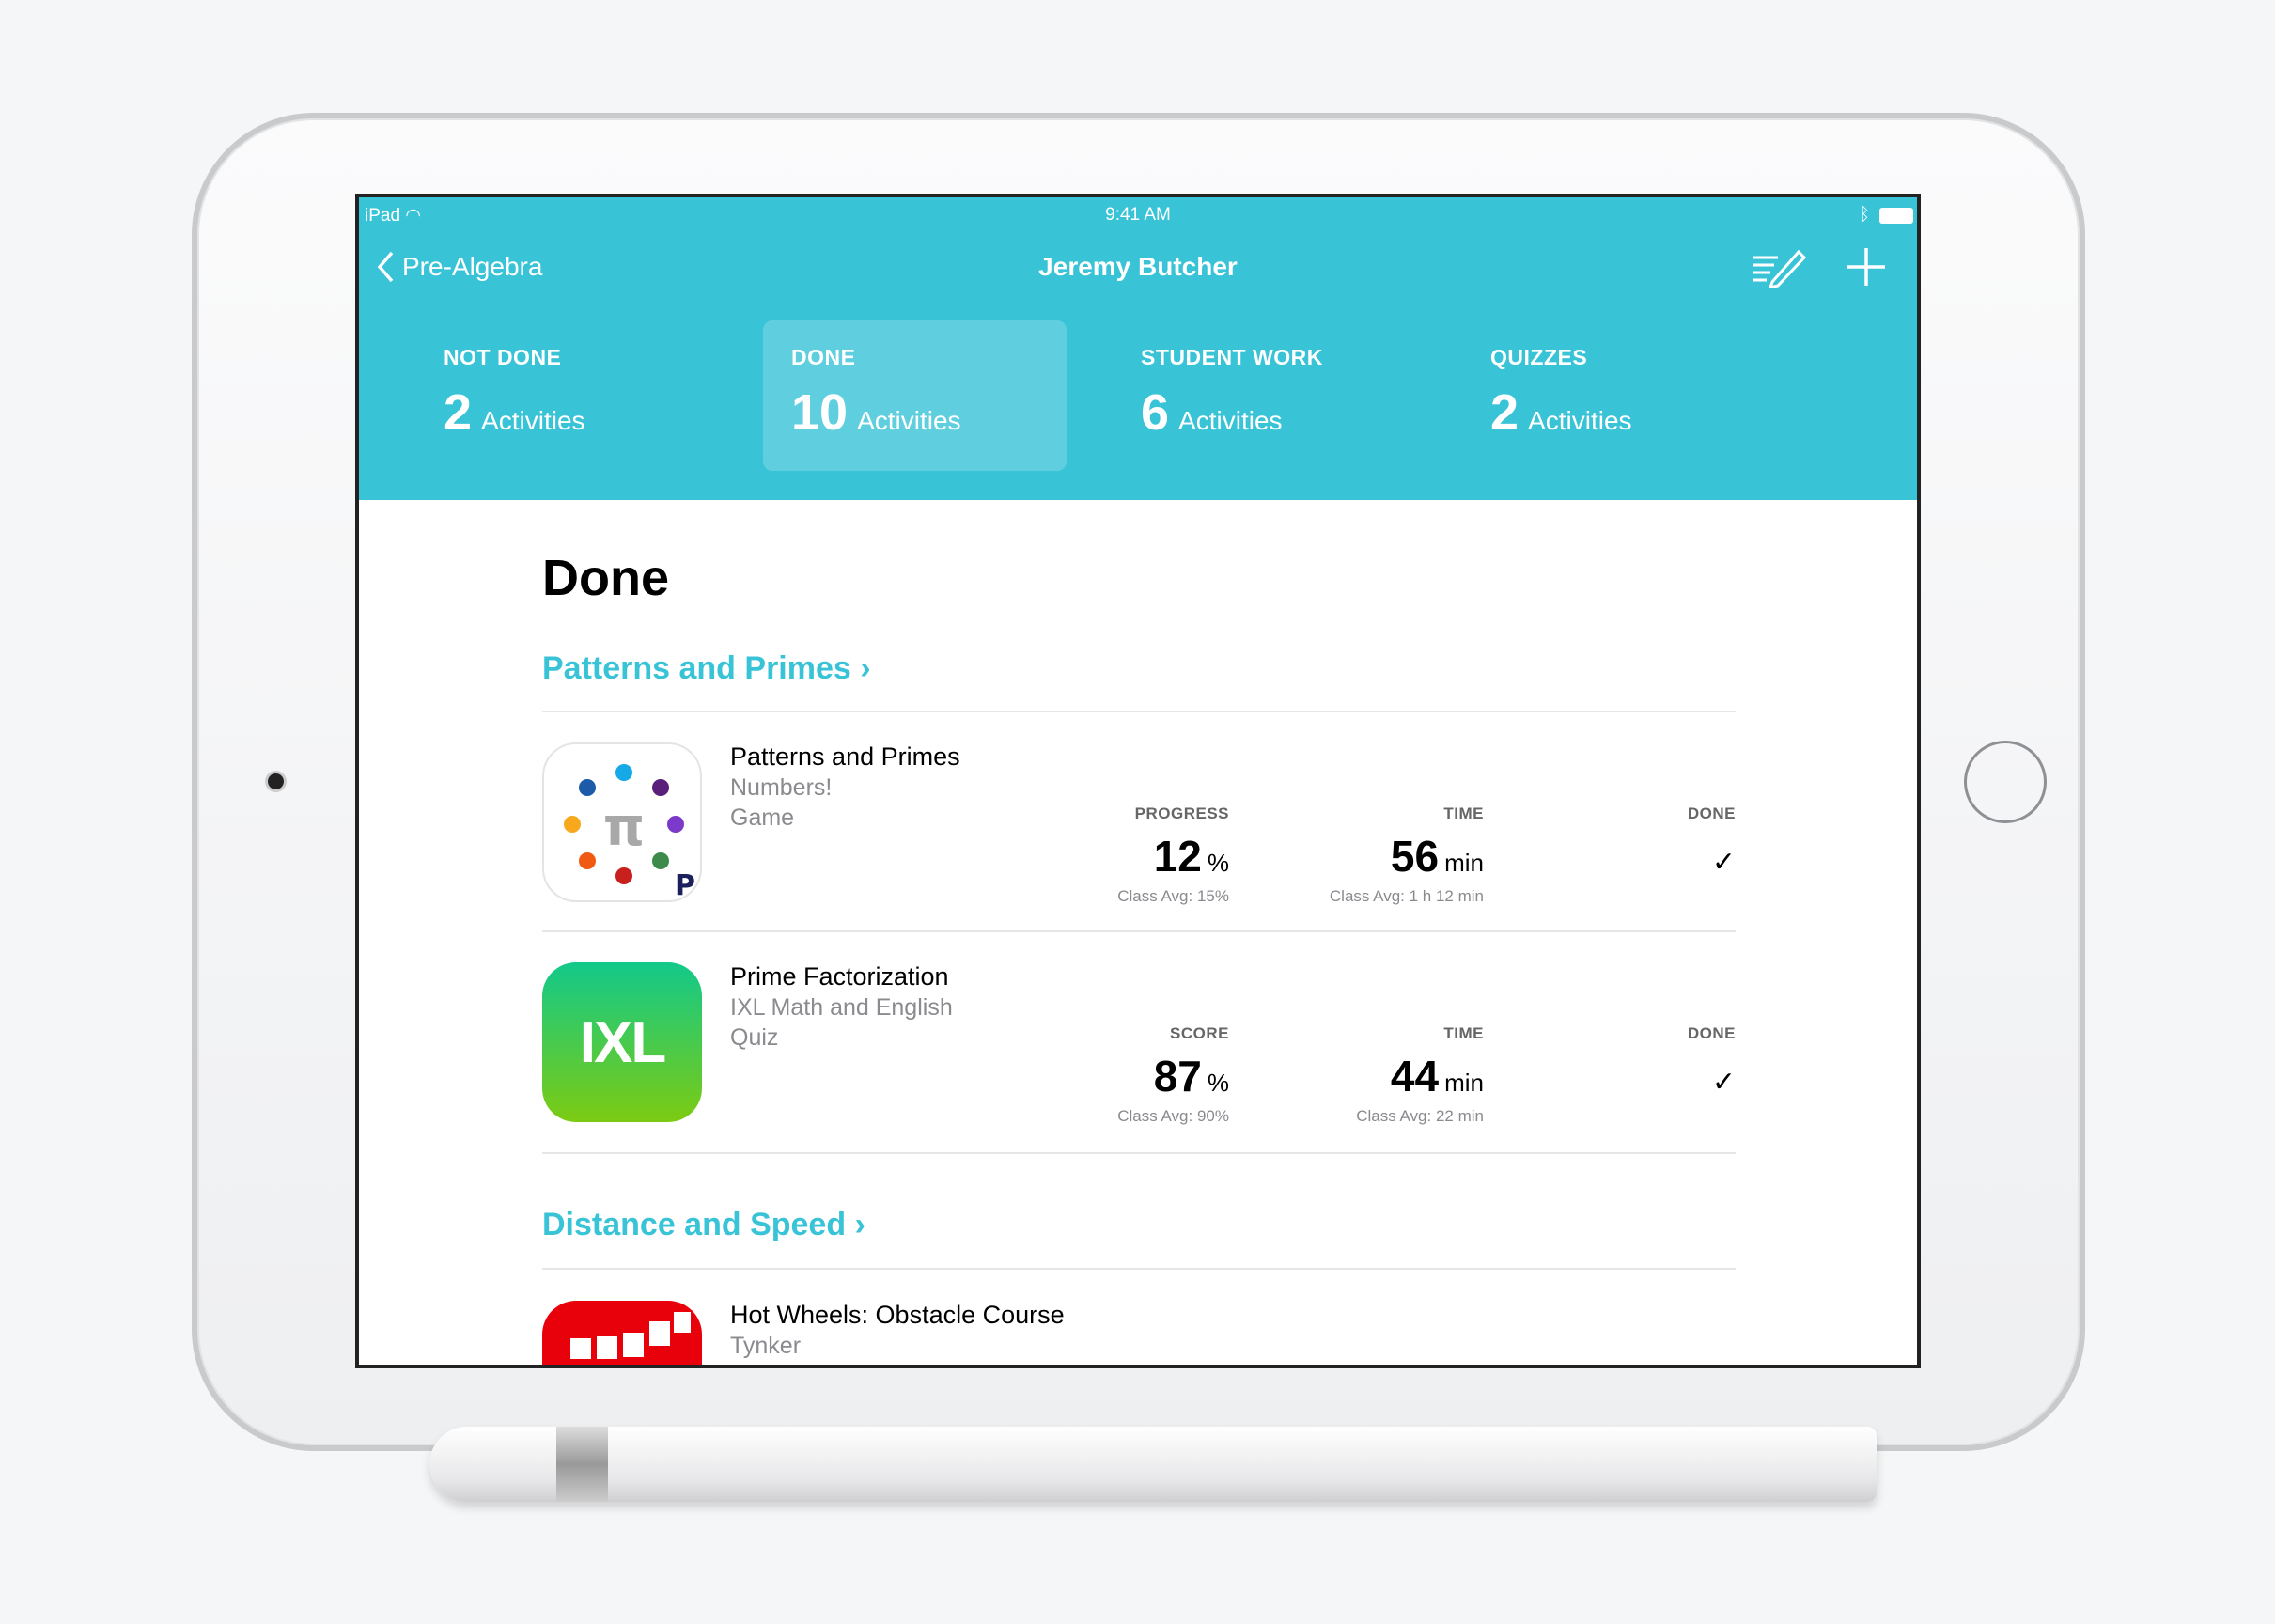 The image size is (2275, 1624). I want to click on stat-value: 87, so click(1177, 1076).